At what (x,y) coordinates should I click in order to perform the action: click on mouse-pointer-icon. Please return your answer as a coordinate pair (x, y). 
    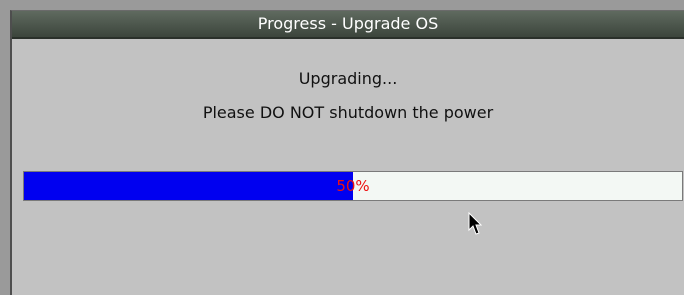
    Looking at the image, I should click on (475, 223).